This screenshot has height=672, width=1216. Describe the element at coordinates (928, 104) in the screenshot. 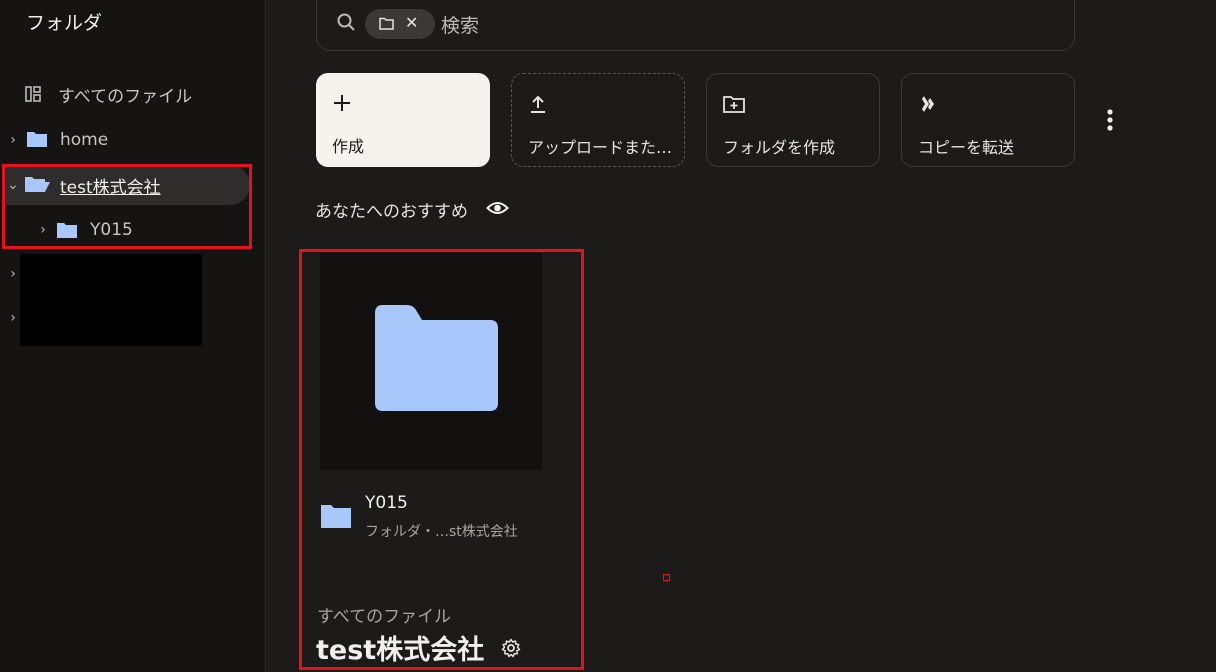

I see `transfer-icon` at that location.